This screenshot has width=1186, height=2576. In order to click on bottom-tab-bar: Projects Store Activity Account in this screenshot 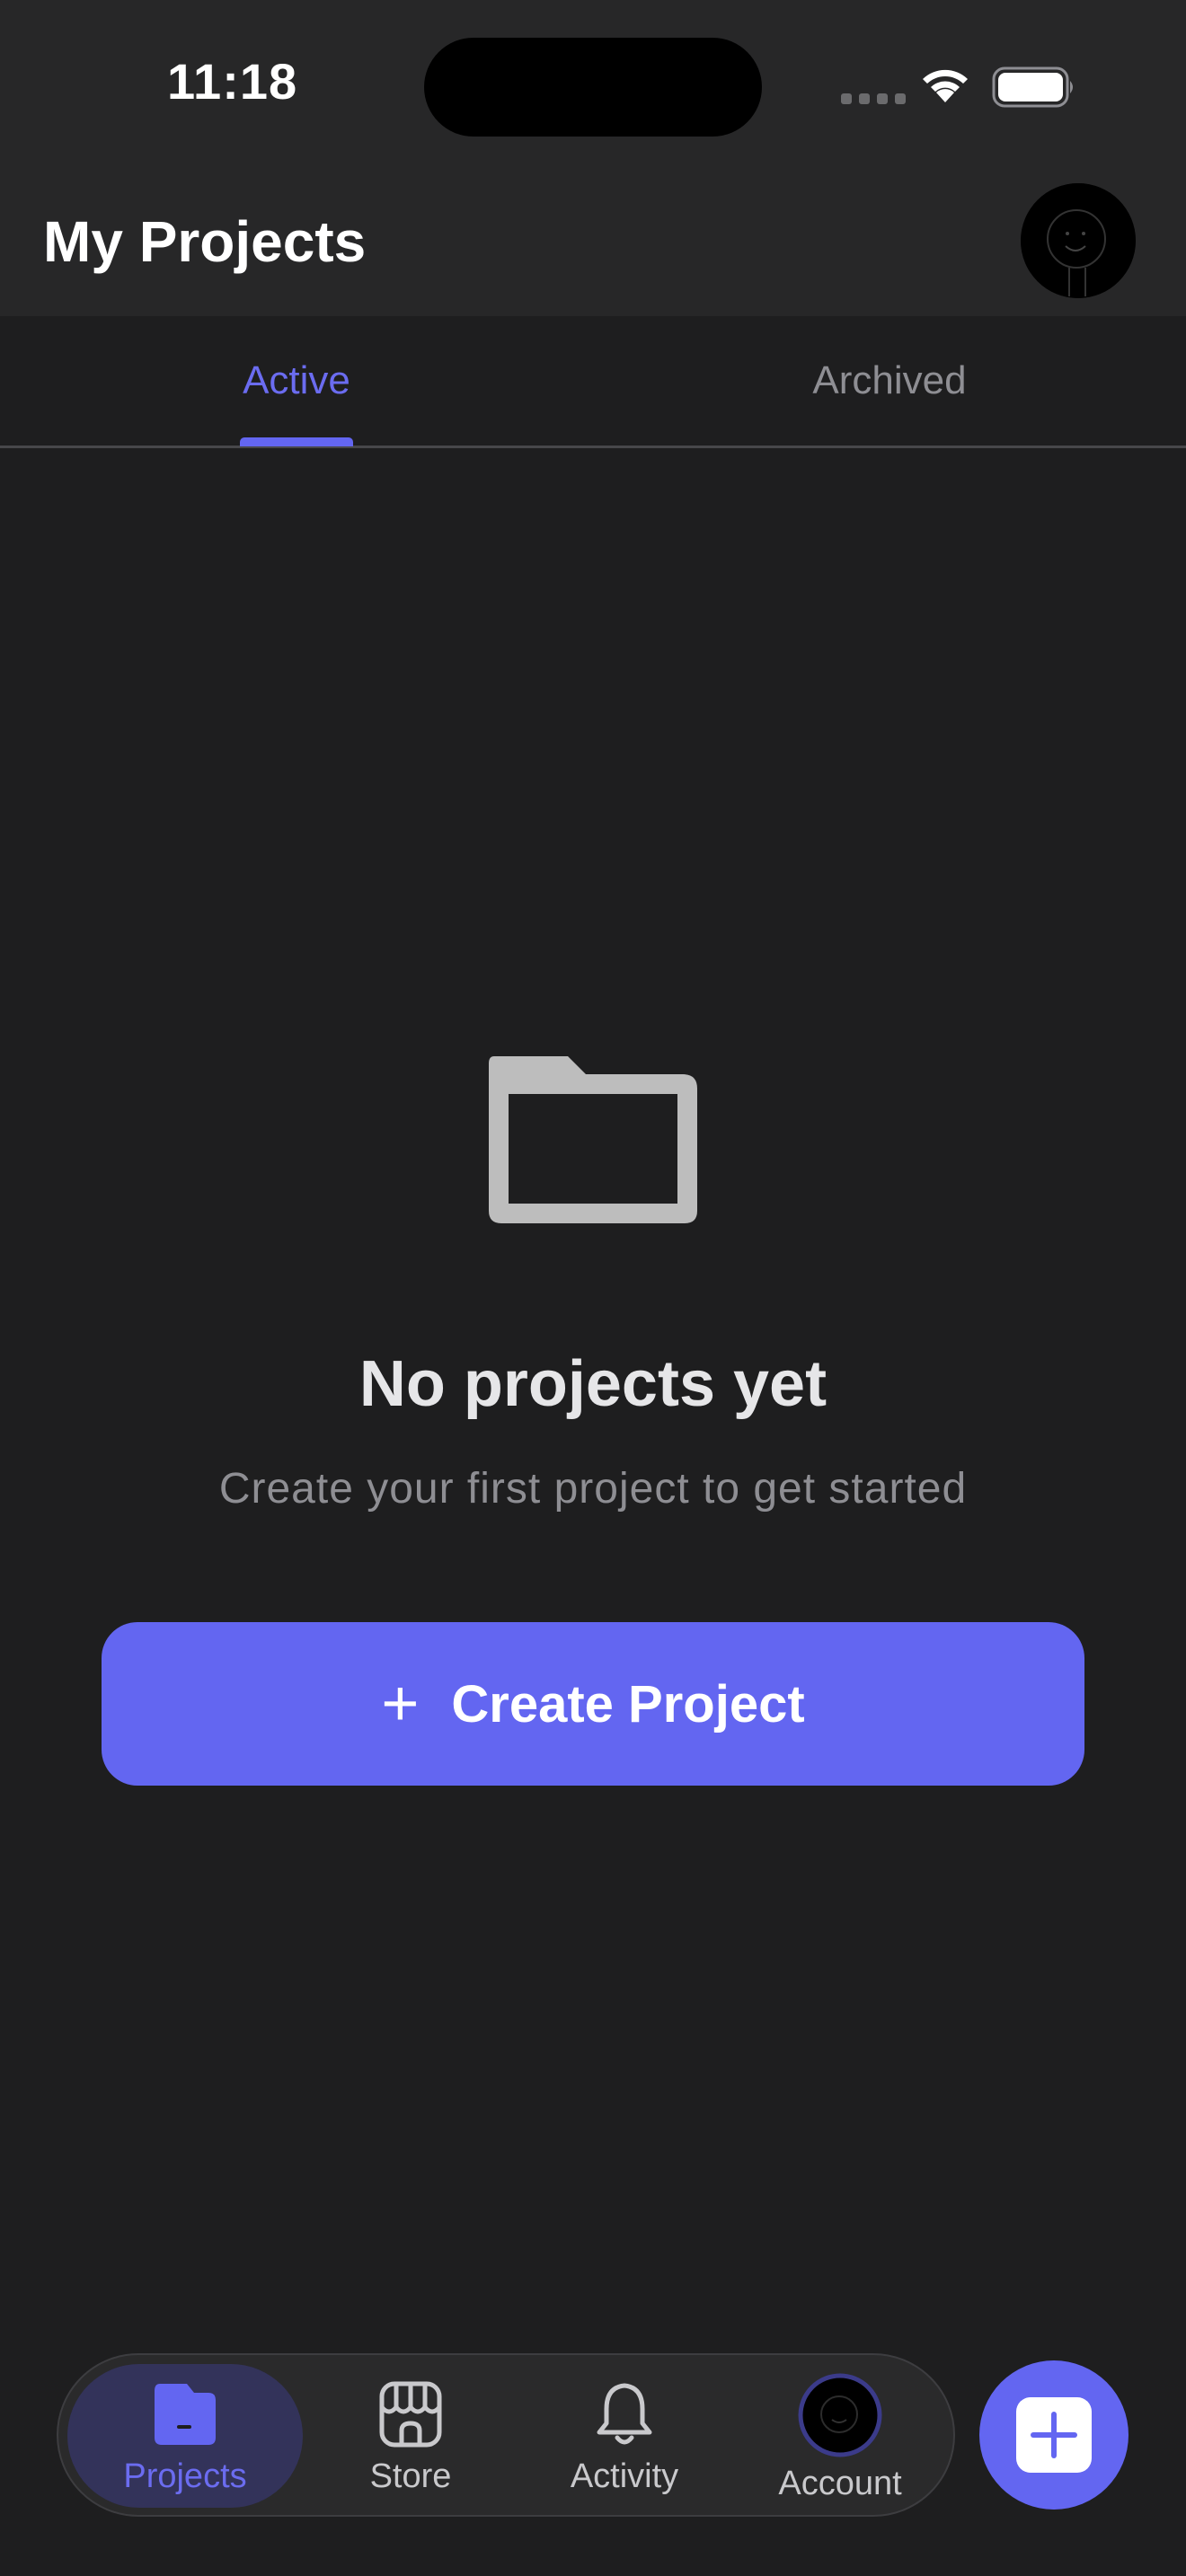, I will do `click(506, 2435)`.